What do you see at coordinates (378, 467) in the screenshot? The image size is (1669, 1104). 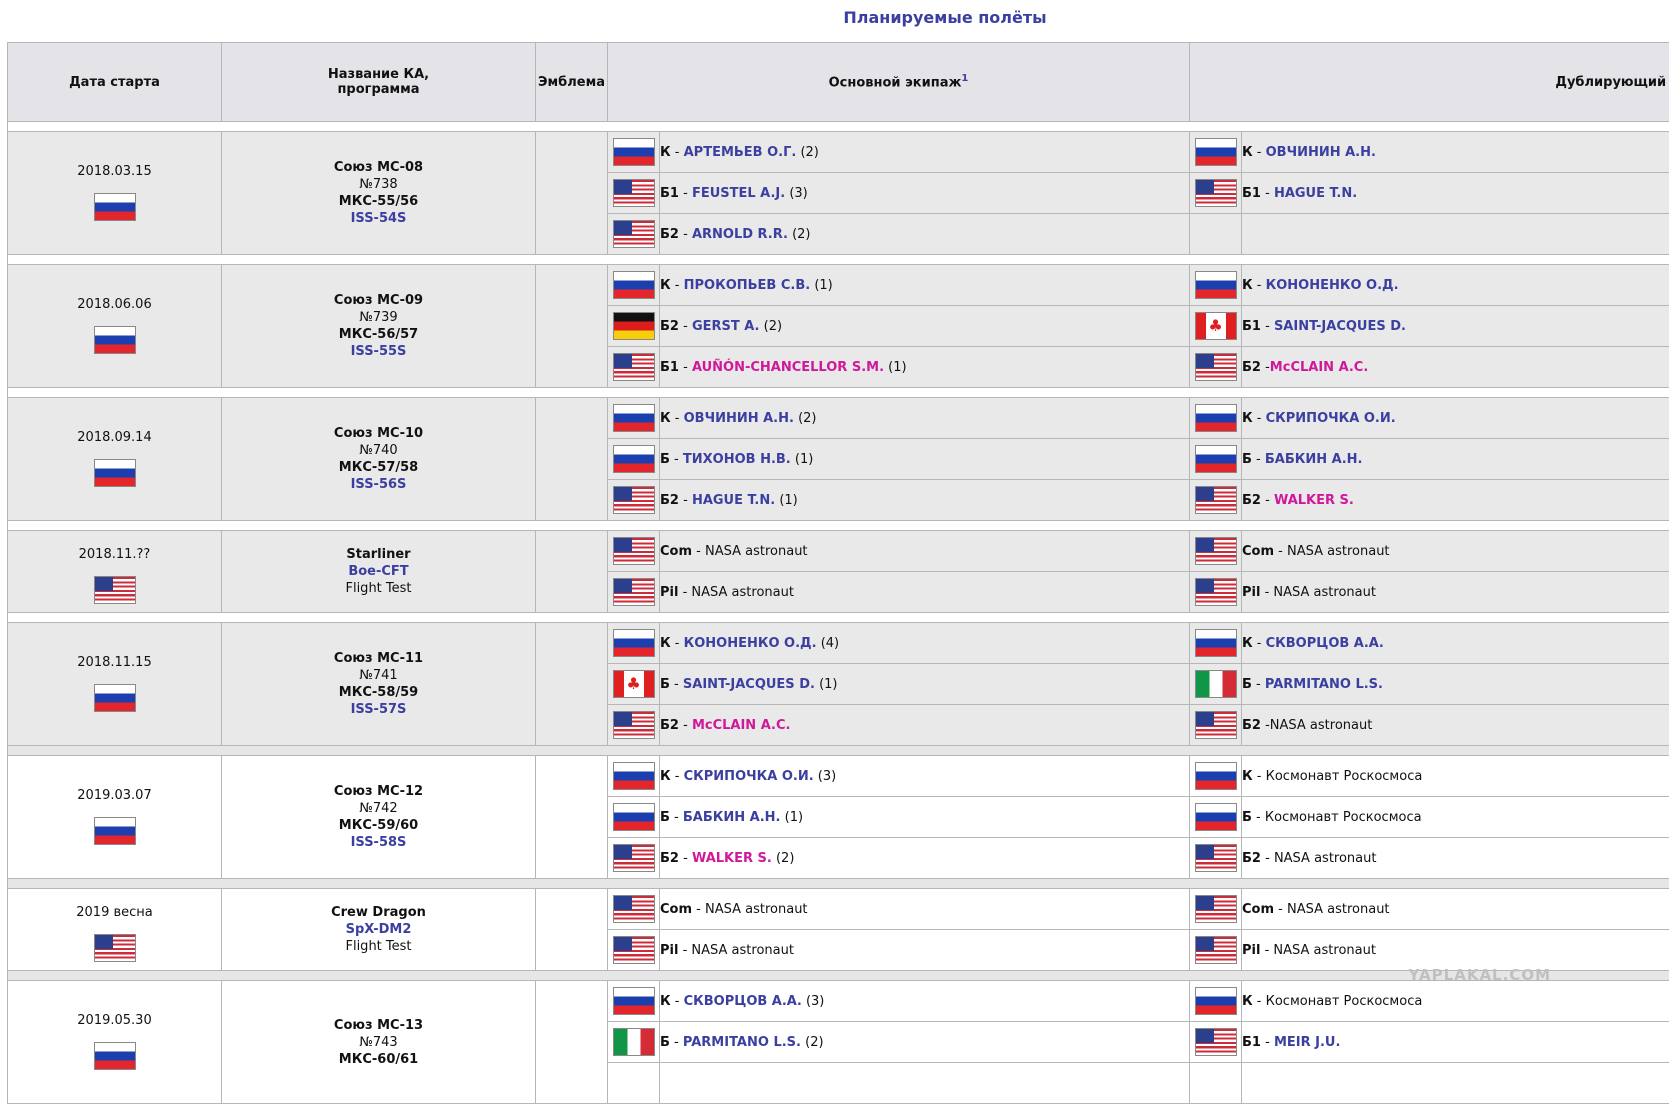 I see `craft-line: МКС-57/58` at bounding box center [378, 467].